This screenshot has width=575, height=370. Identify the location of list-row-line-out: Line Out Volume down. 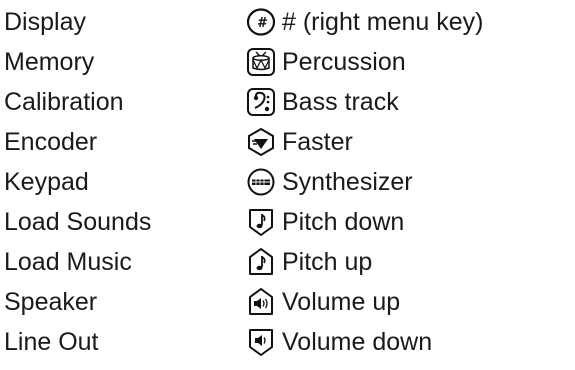
(287, 342).